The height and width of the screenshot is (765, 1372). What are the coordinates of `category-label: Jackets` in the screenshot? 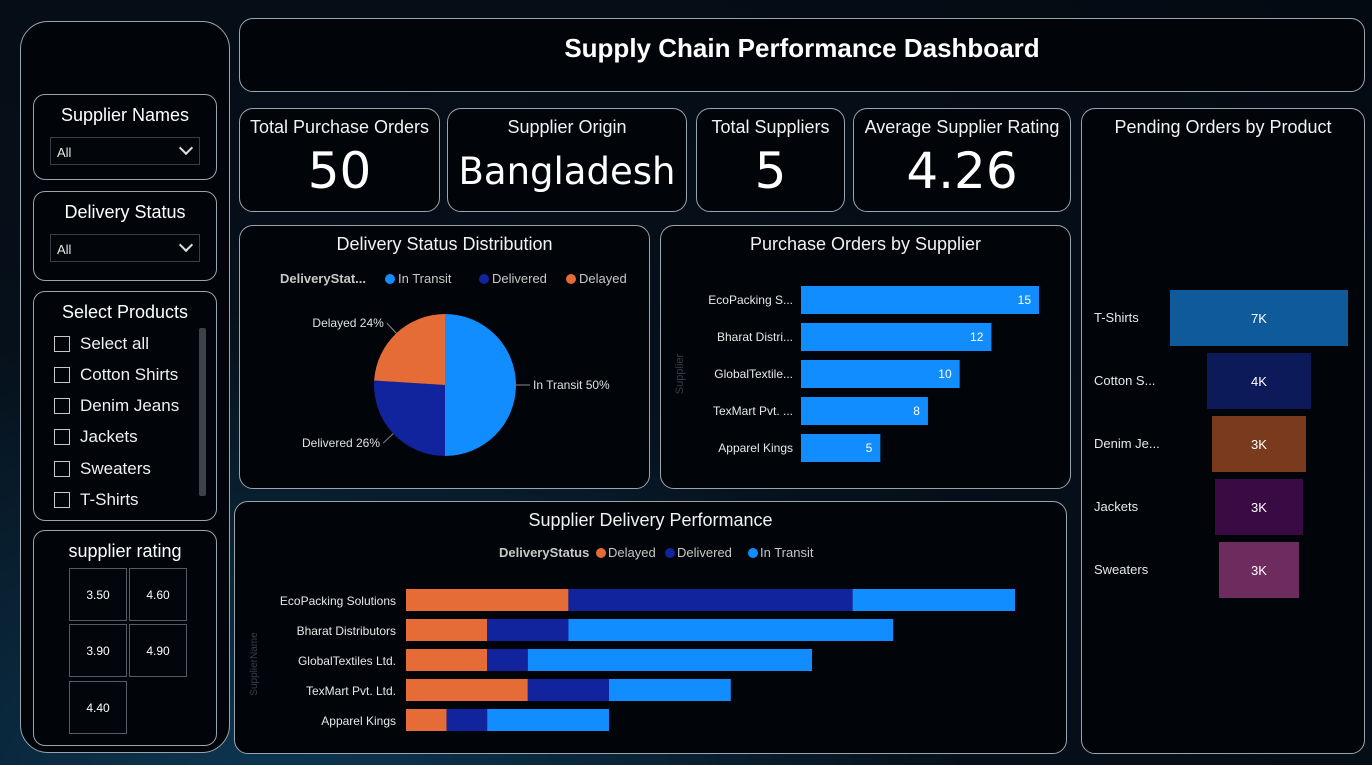 It's located at (1116, 506).